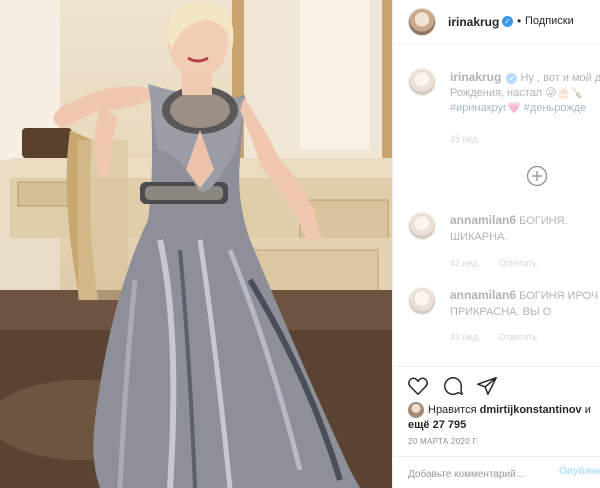  Describe the element at coordinates (487, 386) in the screenshot. I see `share-icon` at that location.